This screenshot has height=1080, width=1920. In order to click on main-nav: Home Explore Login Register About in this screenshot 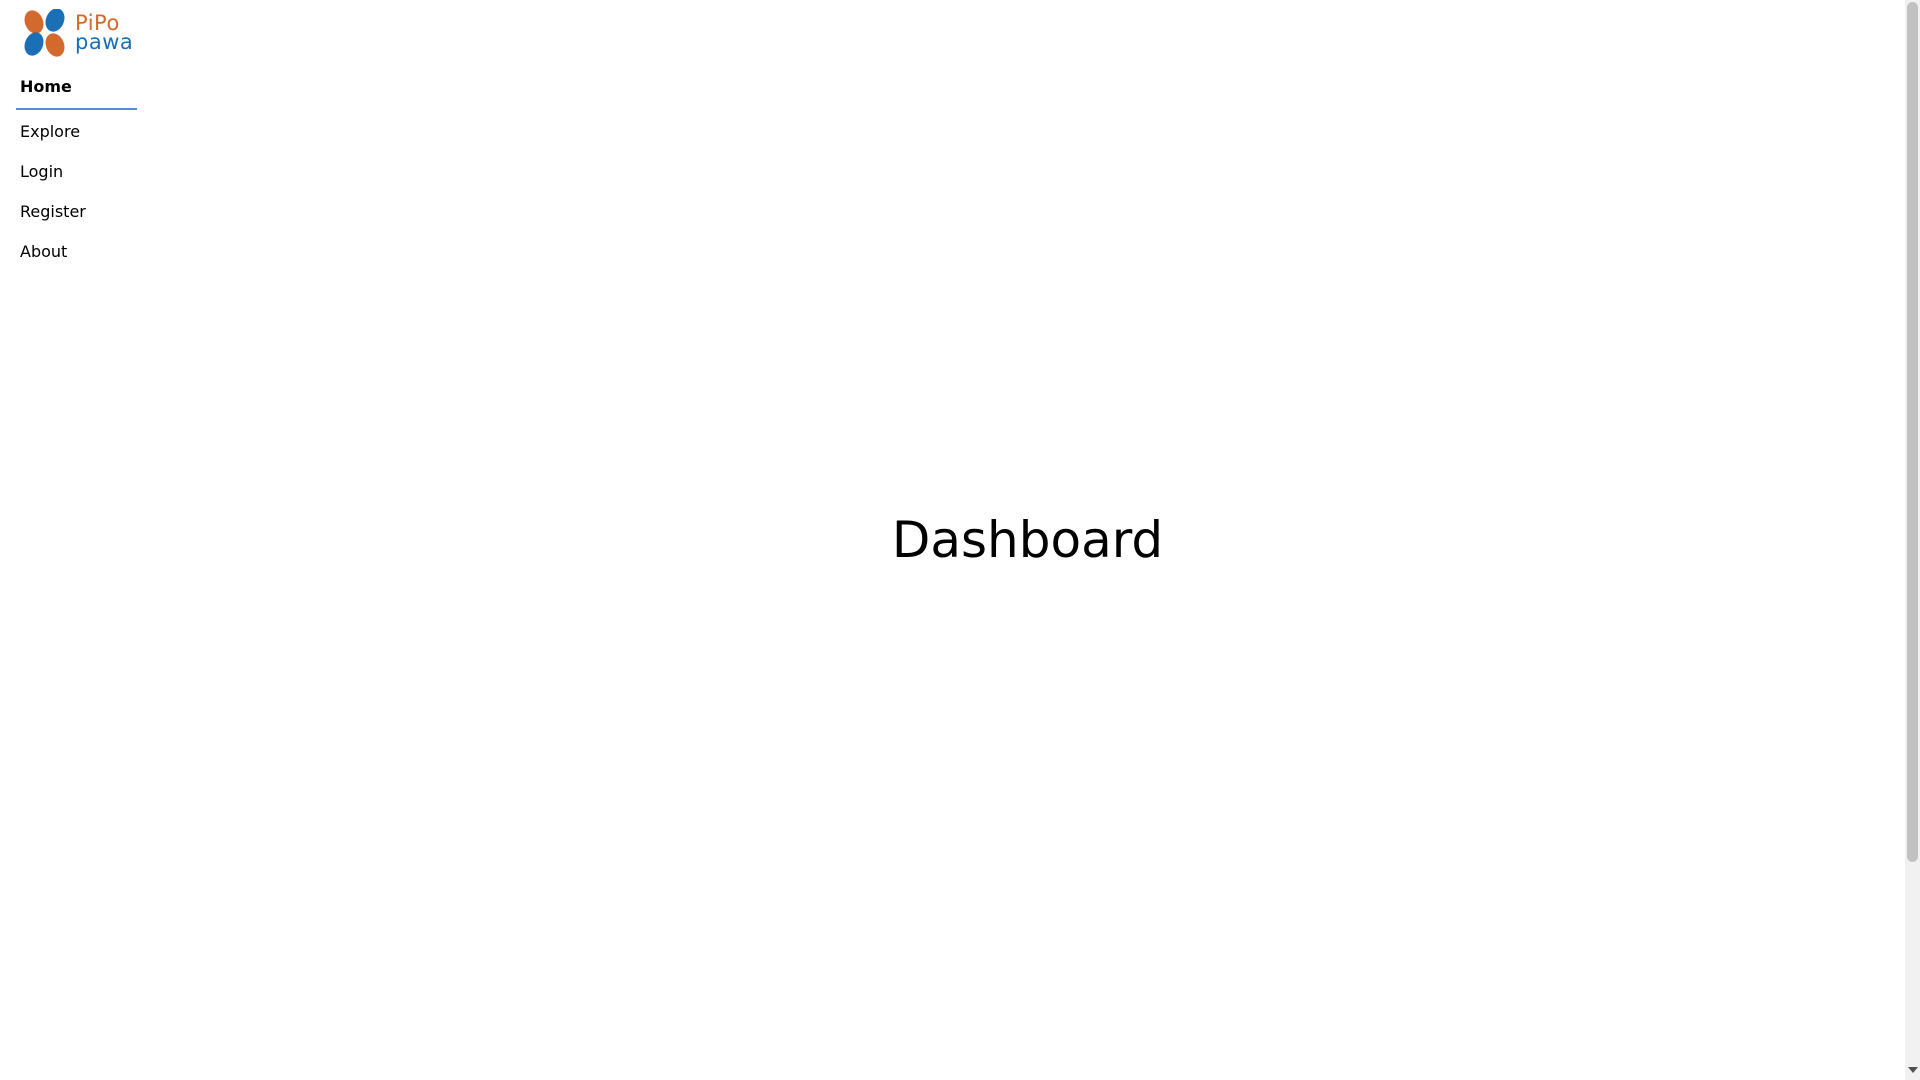, I will do `click(76, 172)`.